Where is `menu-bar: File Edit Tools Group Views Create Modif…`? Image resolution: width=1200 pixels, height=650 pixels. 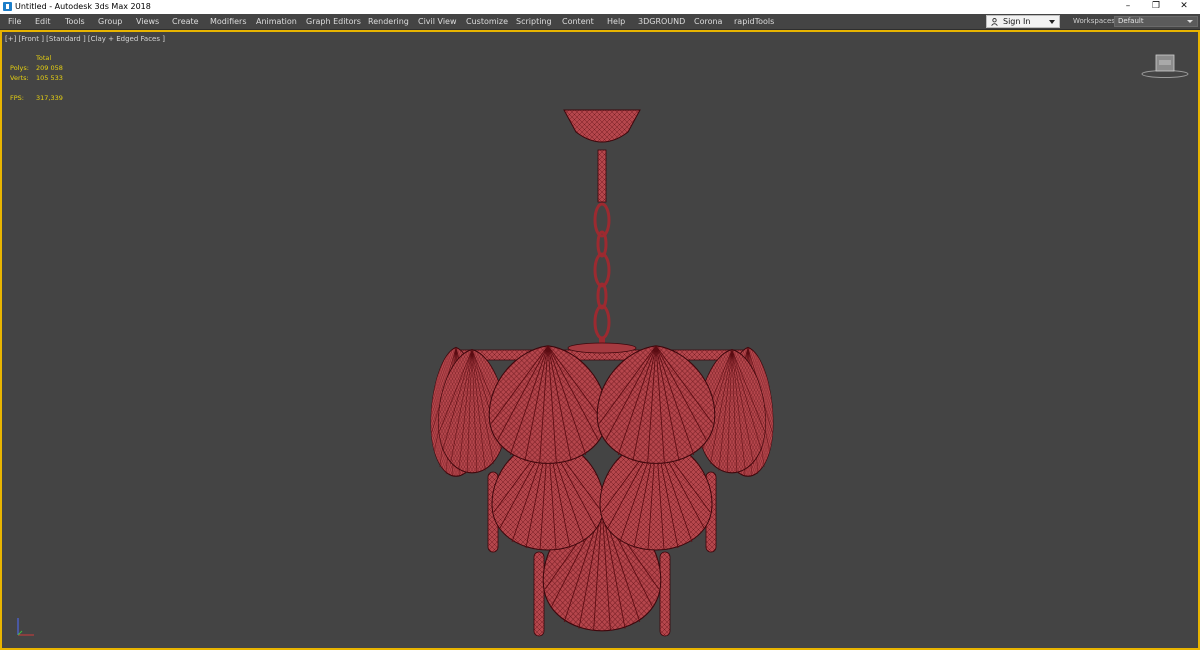 menu-bar: File Edit Tools Group Views Create Modif… is located at coordinates (600, 22).